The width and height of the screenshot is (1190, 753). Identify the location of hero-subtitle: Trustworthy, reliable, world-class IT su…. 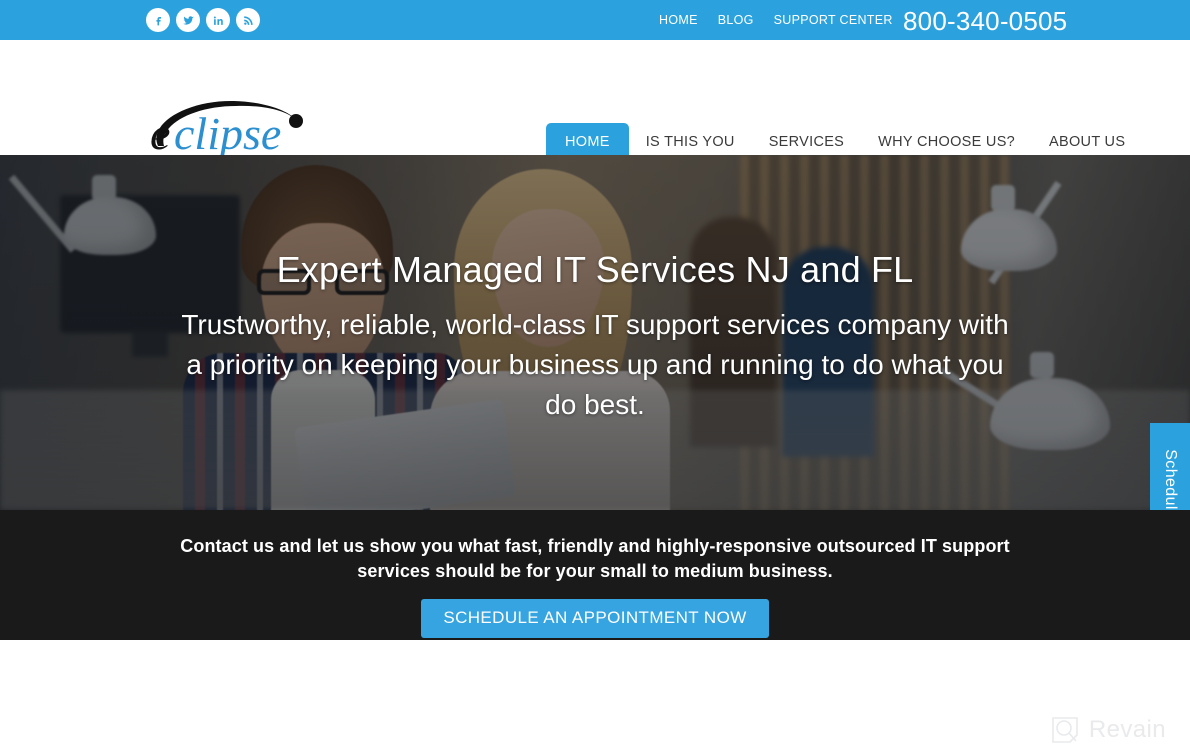
(595, 364).